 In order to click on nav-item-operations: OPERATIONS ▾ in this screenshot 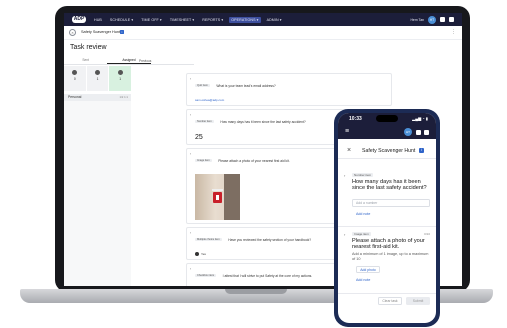, I will do `click(245, 19)`.